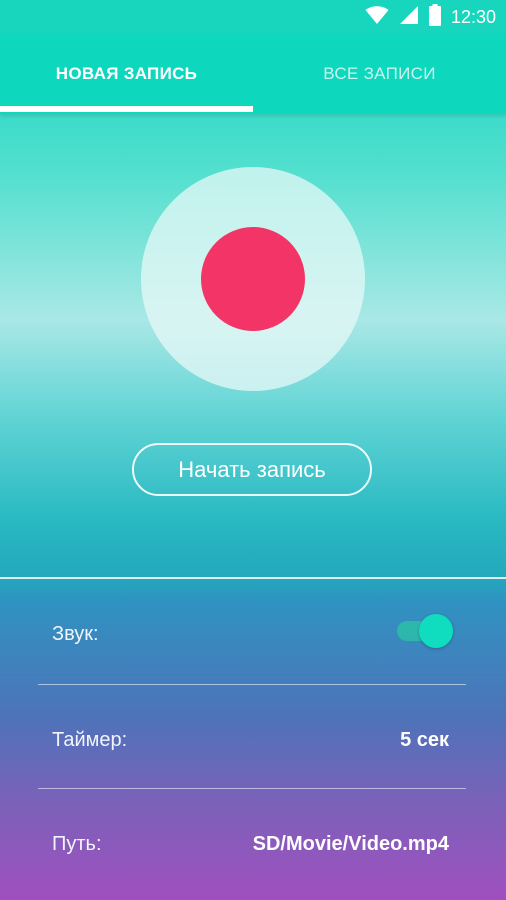  I want to click on battery-icon, so click(434, 17).